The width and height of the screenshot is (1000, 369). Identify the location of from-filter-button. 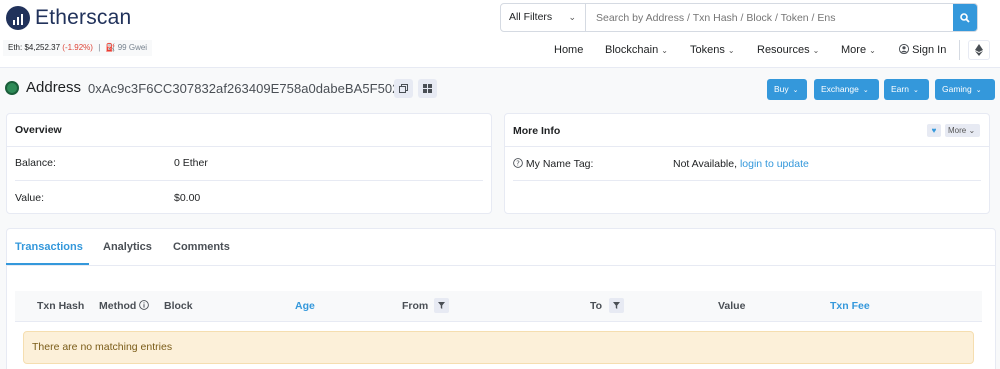
(441, 305).